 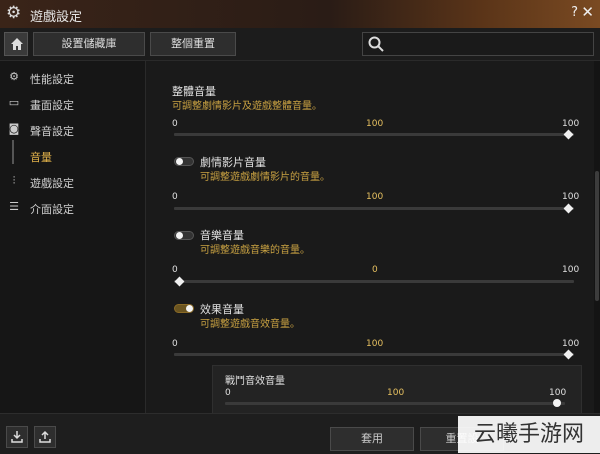 What do you see at coordinates (72, 182) in the screenshot?
I see `sidebar-item-game: ⫶ 遊戲設定` at bounding box center [72, 182].